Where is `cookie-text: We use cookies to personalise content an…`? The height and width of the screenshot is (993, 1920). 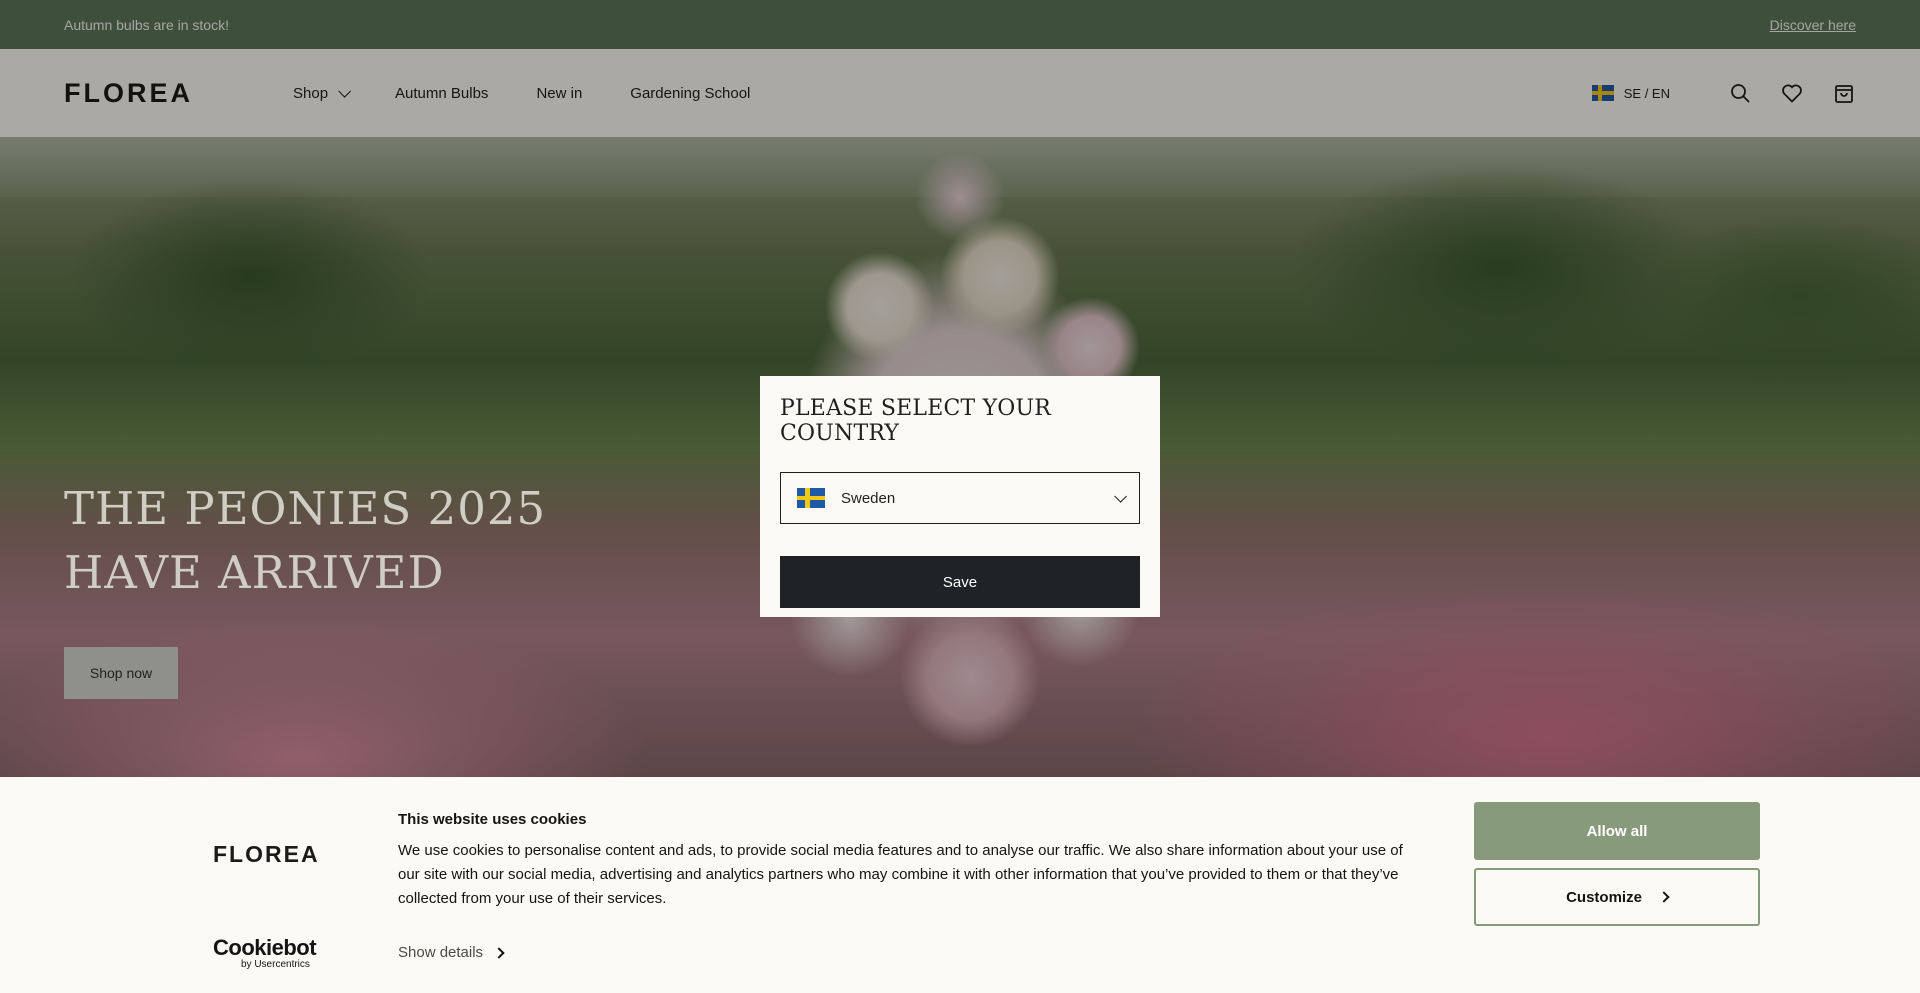 cookie-text: We use cookies to personalise content an… is located at coordinates (900, 874).